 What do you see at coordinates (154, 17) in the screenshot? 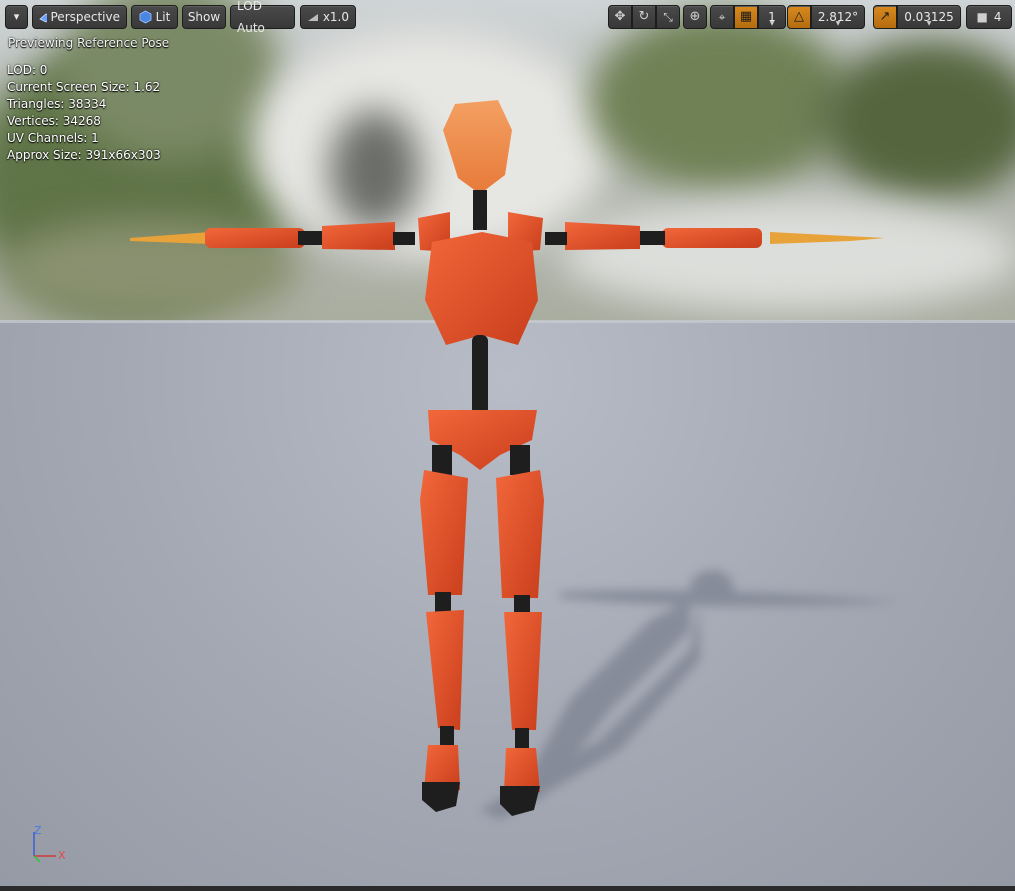
I see `lit-button: Lit` at bounding box center [154, 17].